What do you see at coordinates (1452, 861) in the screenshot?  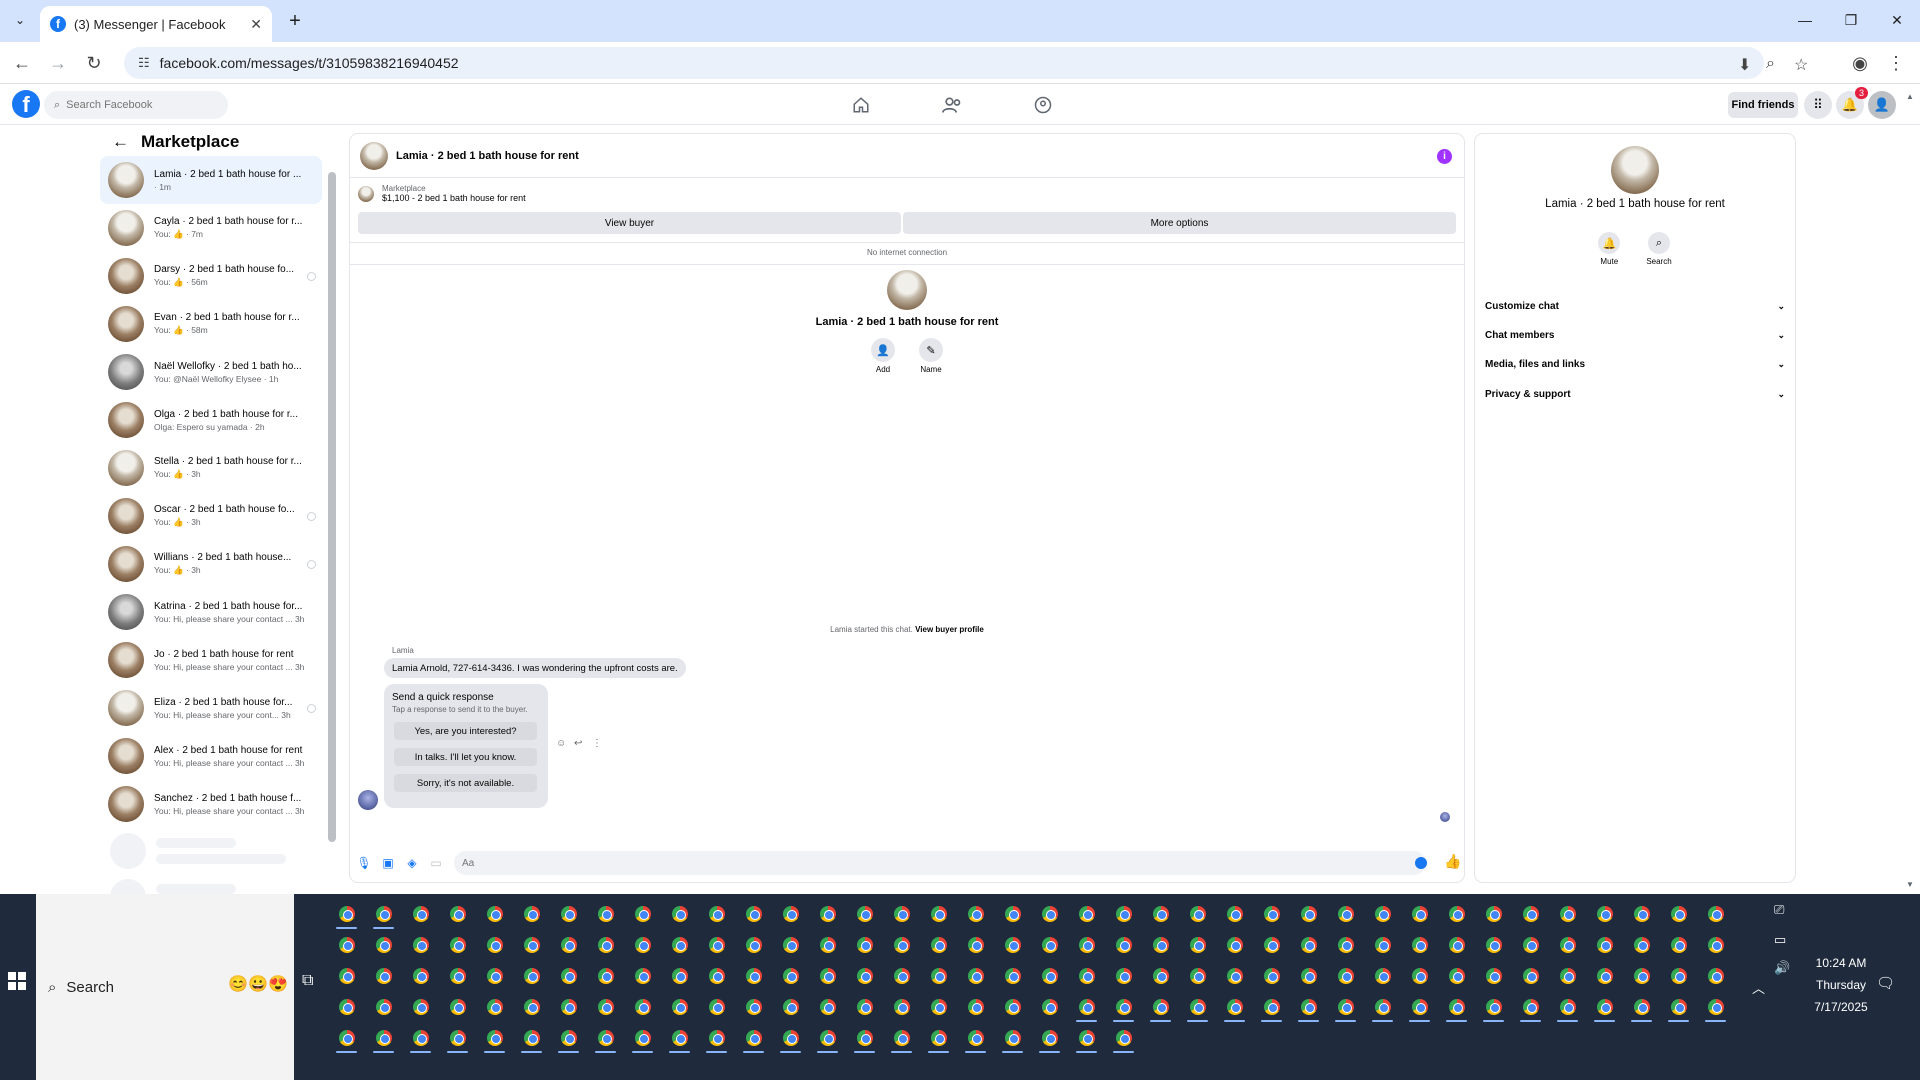 I see `thumbs-up-icon: 👍` at bounding box center [1452, 861].